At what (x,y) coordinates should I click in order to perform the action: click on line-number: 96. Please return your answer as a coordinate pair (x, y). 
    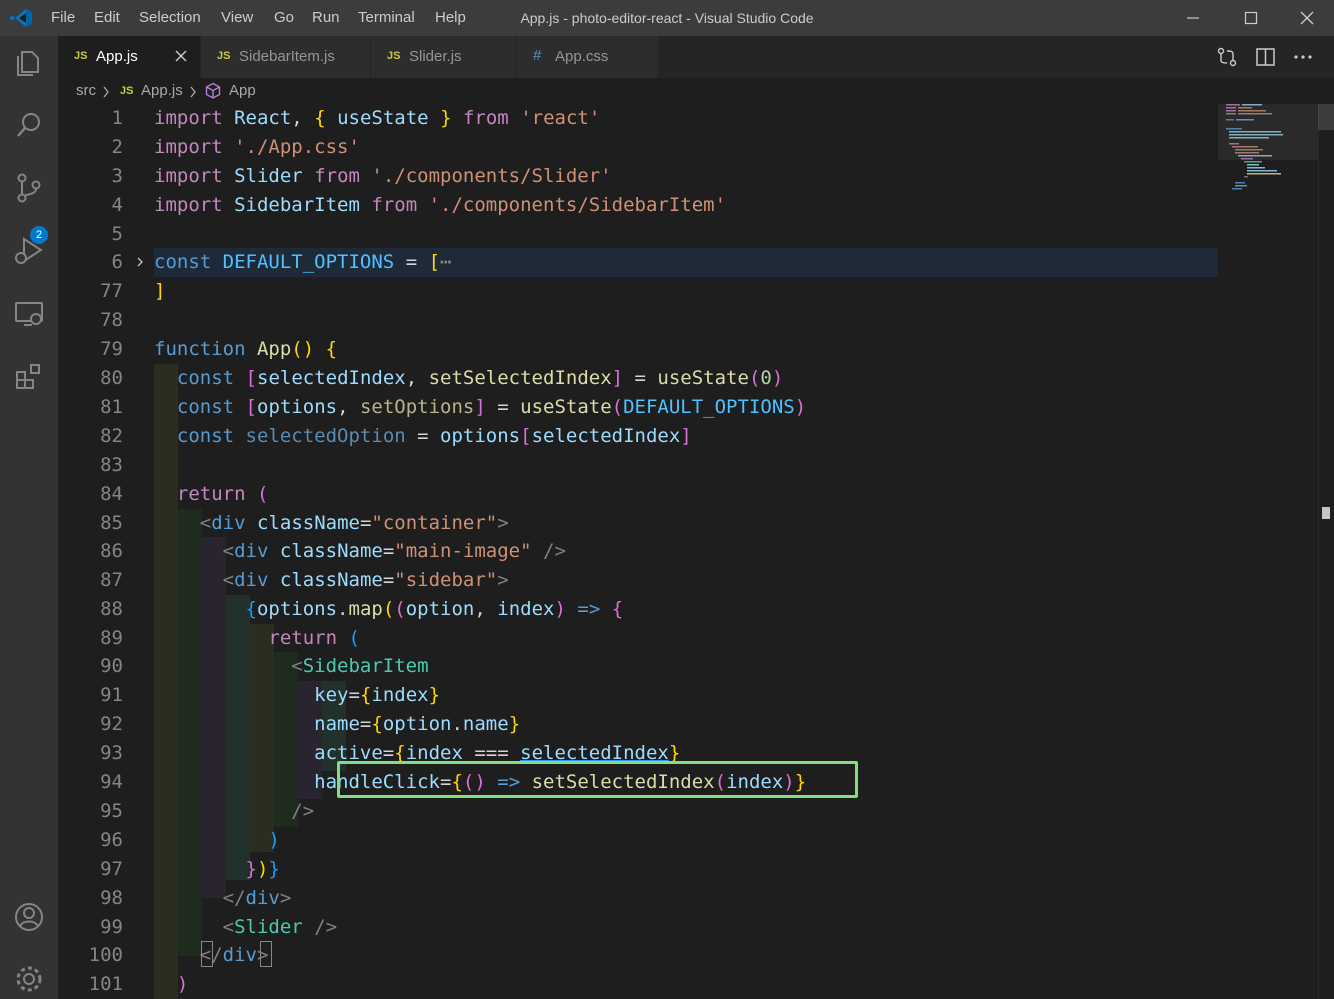
    Looking at the image, I should click on (111, 840).